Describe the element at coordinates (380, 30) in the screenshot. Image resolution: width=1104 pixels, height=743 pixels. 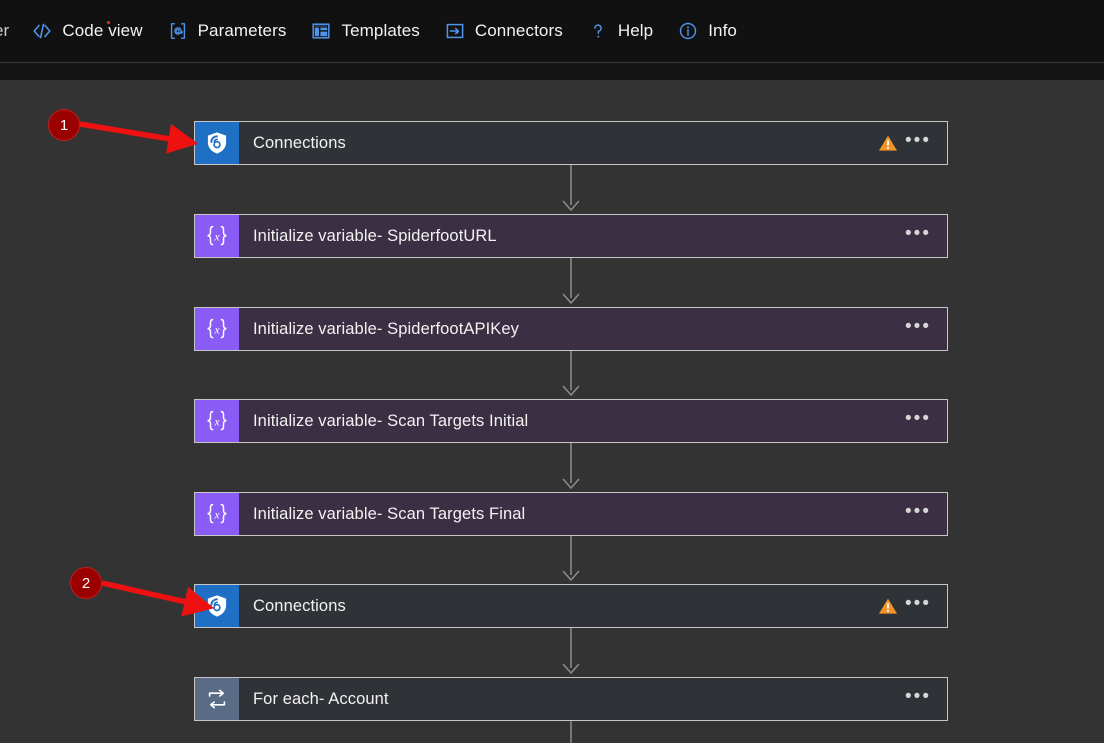
I see `toolbar-label-templates: Templates` at that location.